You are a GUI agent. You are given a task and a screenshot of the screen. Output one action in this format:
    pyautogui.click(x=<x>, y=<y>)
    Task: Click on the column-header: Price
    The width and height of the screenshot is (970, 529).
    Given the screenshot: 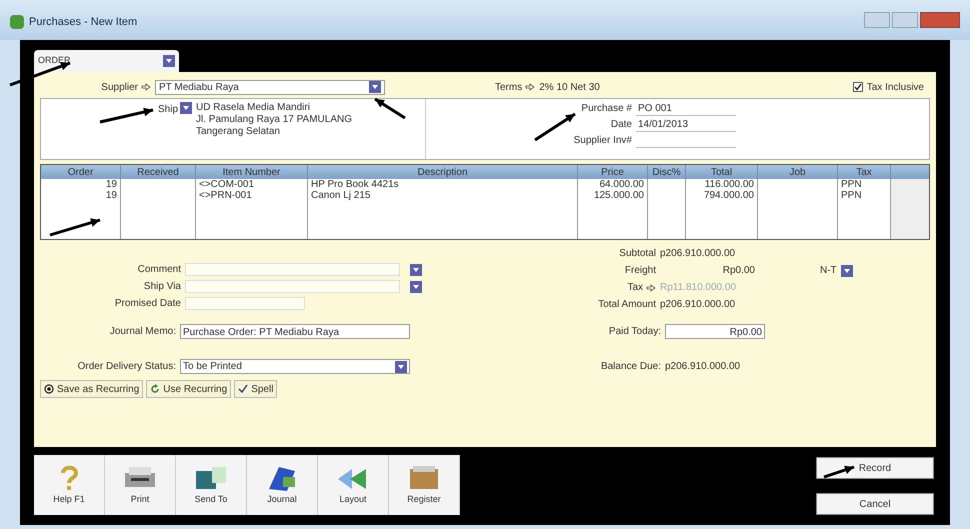 What is the action you would take?
    pyautogui.click(x=613, y=172)
    